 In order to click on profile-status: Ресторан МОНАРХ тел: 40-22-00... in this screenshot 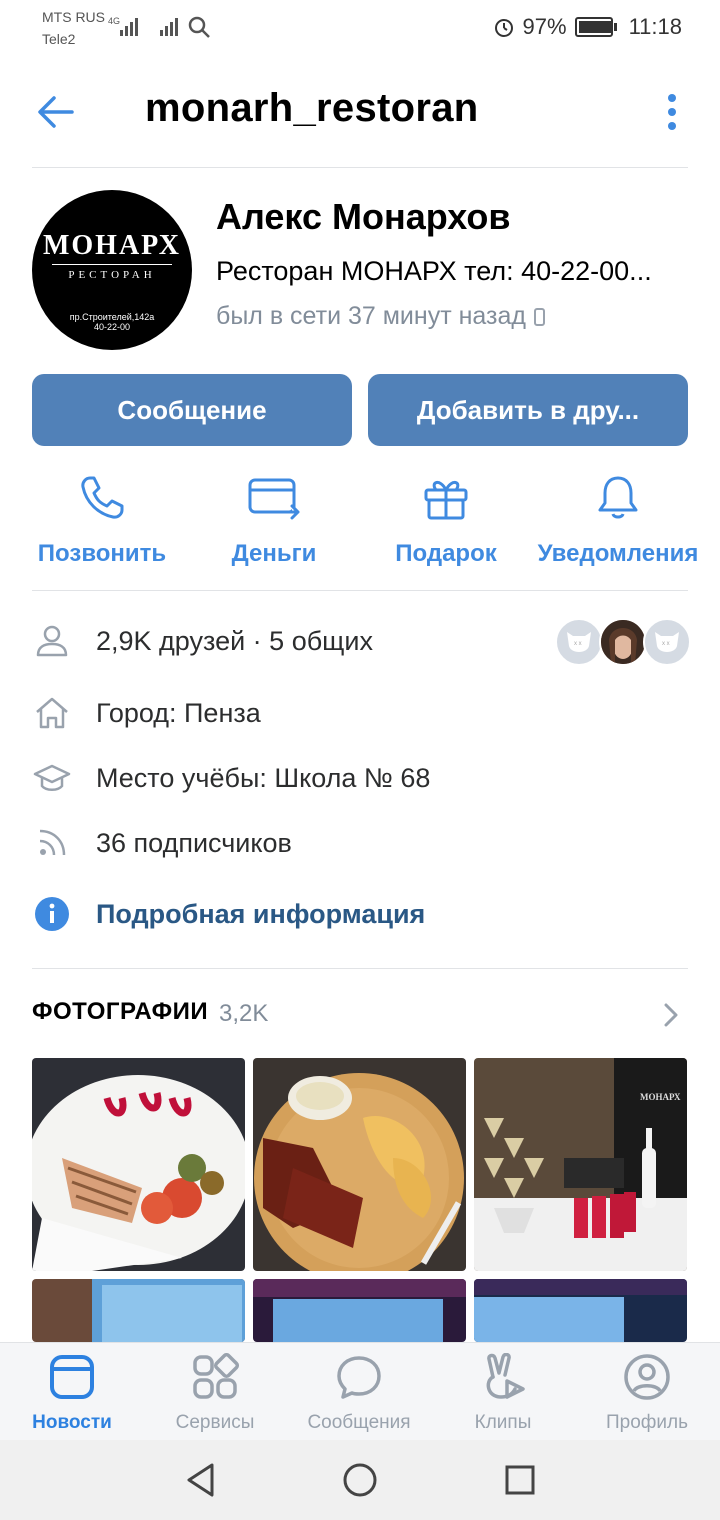, I will do `click(452, 271)`.